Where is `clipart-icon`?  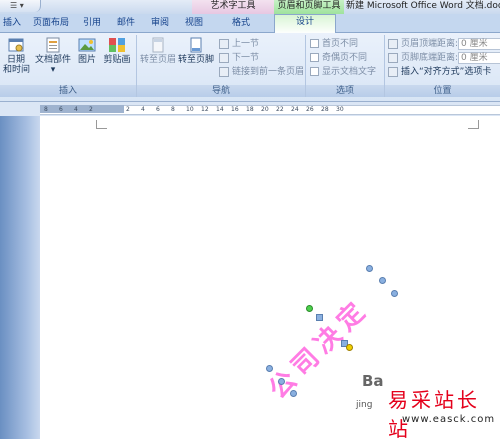
clipart-icon is located at coordinates (117, 45).